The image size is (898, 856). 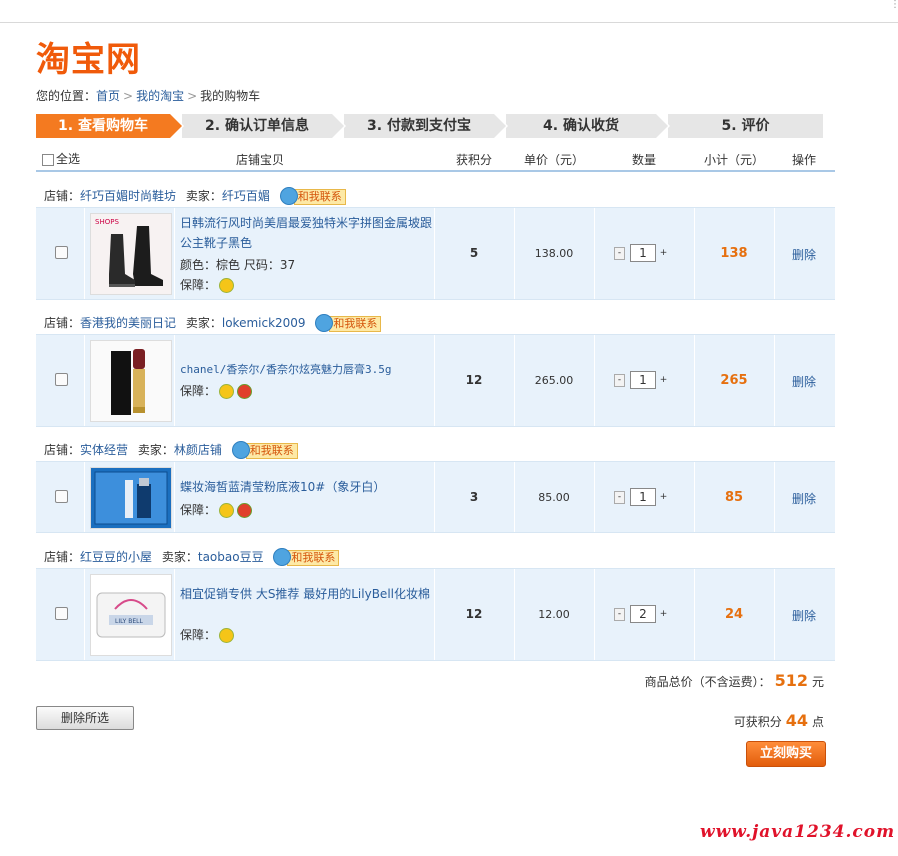 I want to click on product-image: LILY BELL, so click(x=131, y=615).